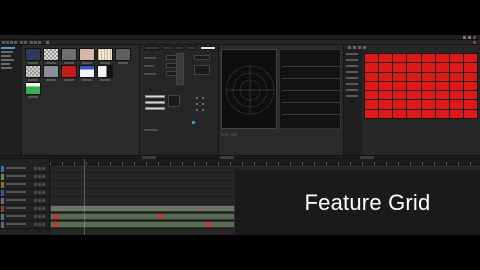 This screenshot has width=480, height=270. I want to click on checker2-thumb, so click(33, 71).